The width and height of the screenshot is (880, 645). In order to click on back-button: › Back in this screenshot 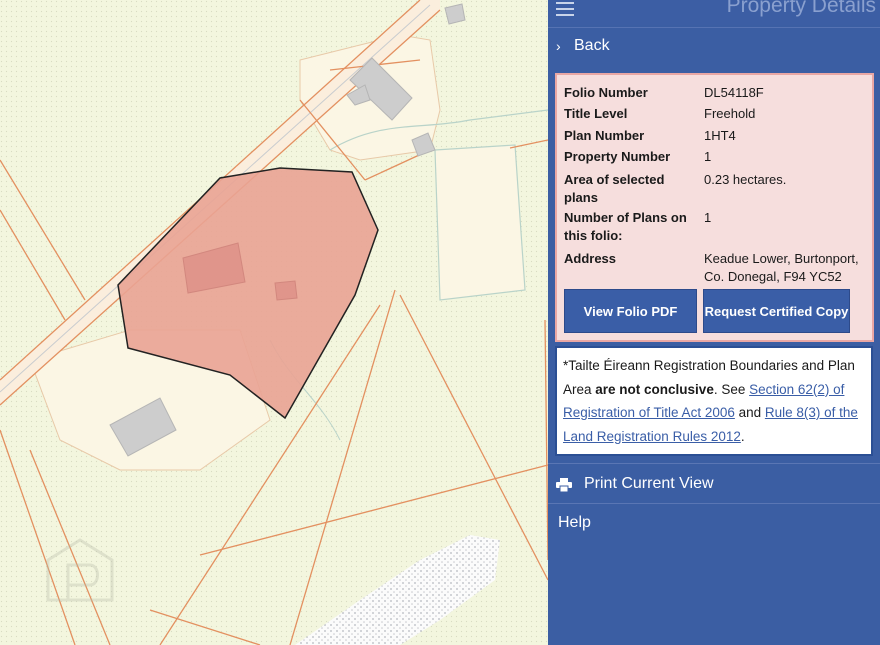, I will do `click(714, 46)`.